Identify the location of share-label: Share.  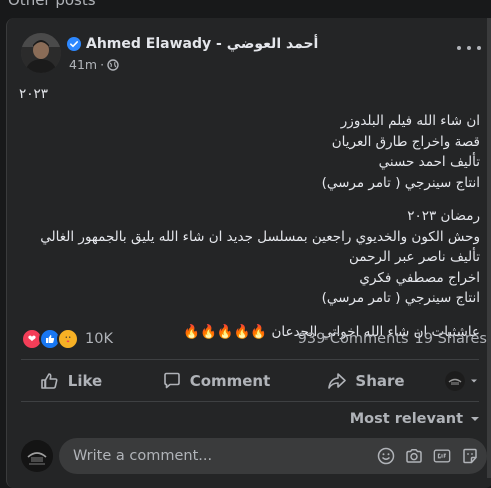
(380, 381).